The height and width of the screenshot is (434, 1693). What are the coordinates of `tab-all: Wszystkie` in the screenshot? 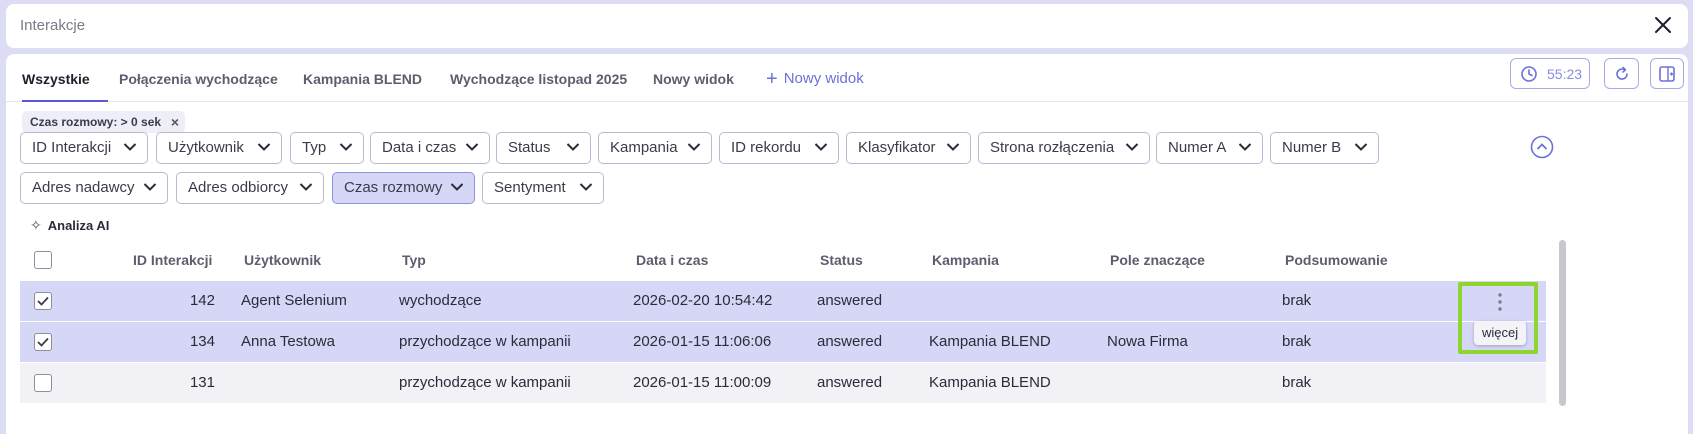 It's located at (65, 78).